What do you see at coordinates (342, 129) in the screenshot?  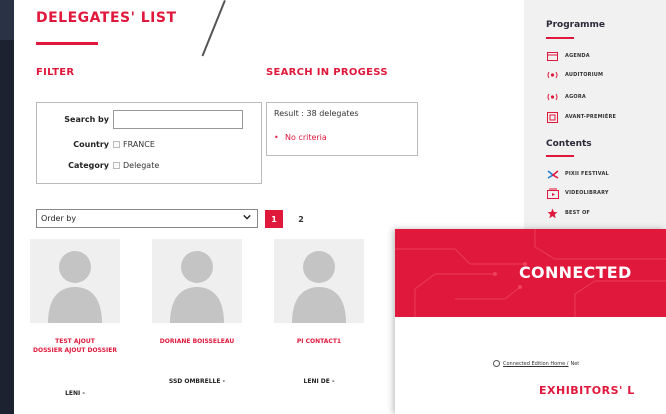 I see `search-progress-panel: Result : 38 delegates No criteria` at bounding box center [342, 129].